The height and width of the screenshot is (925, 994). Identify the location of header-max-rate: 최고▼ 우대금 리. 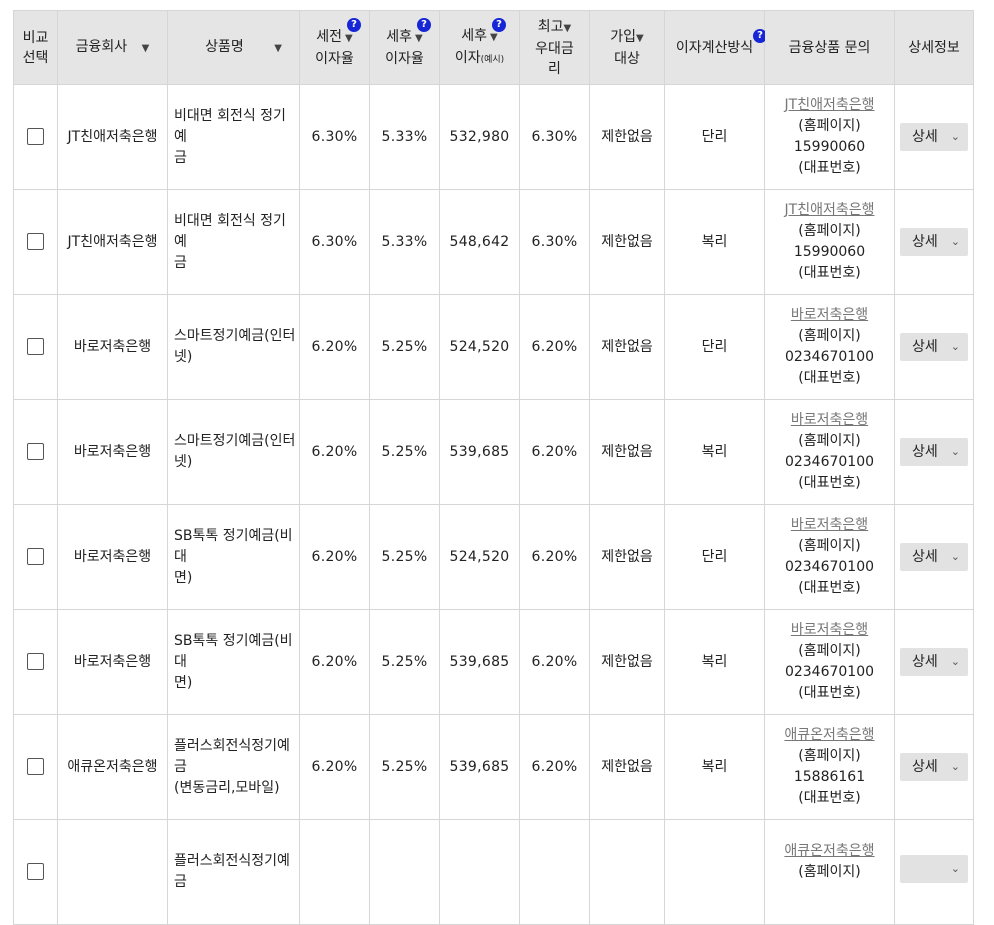
(554, 47).